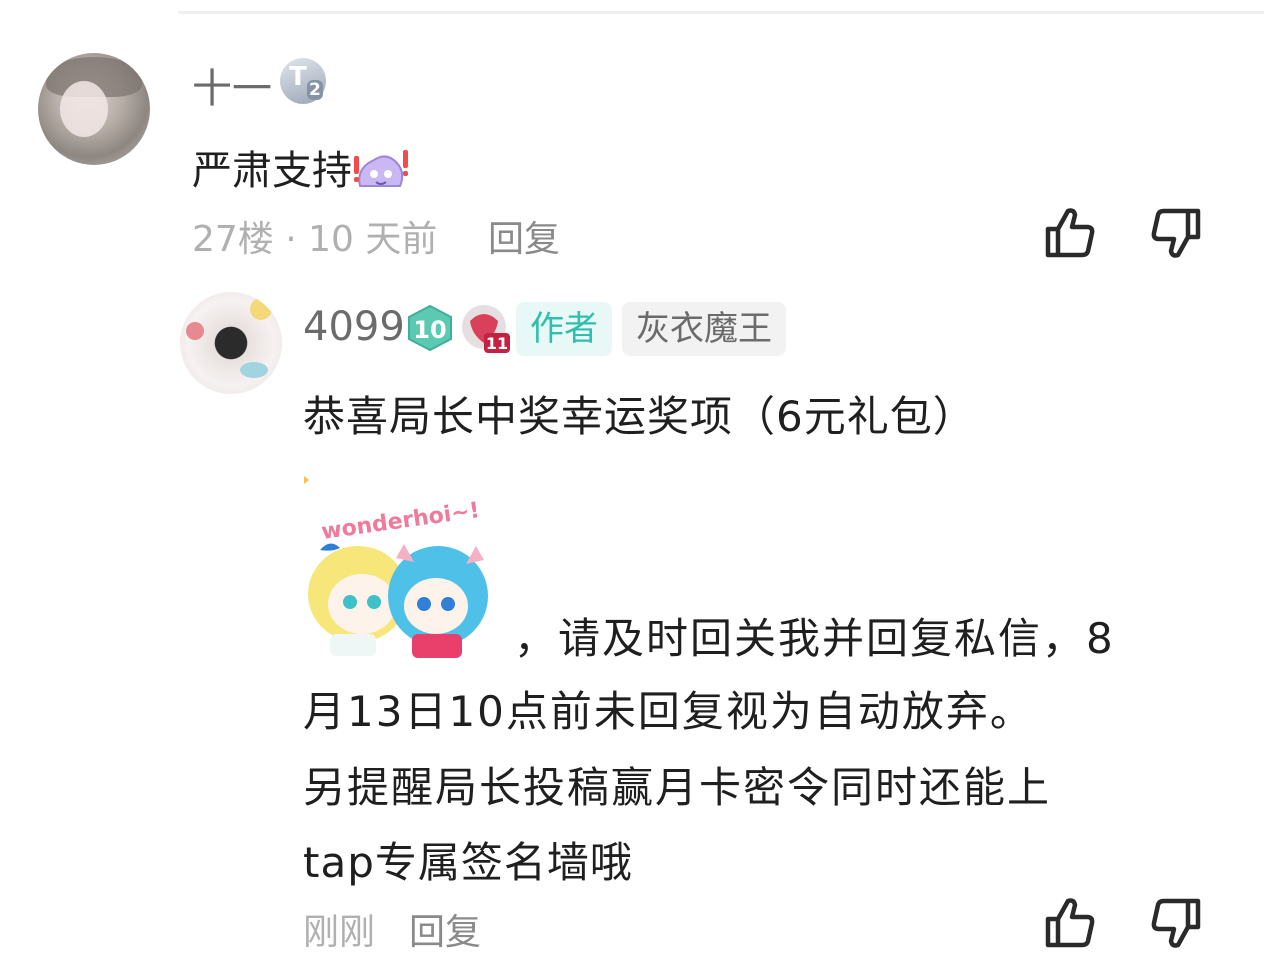 The image size is (1264, 958). Describe the element at coordinates (232, 85) in the screenshot. I see `username: 十一` at that location.